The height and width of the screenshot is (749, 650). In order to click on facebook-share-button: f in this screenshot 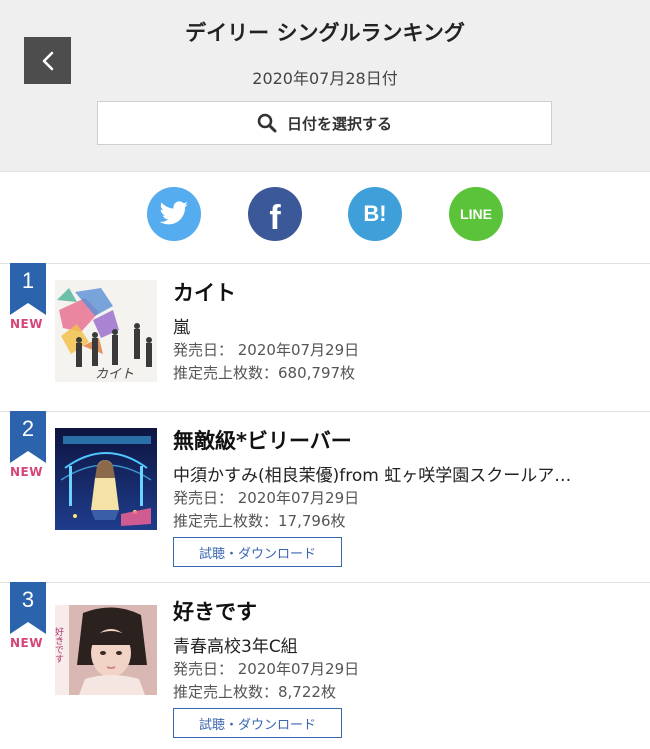, I will do `click(275, 214)`.